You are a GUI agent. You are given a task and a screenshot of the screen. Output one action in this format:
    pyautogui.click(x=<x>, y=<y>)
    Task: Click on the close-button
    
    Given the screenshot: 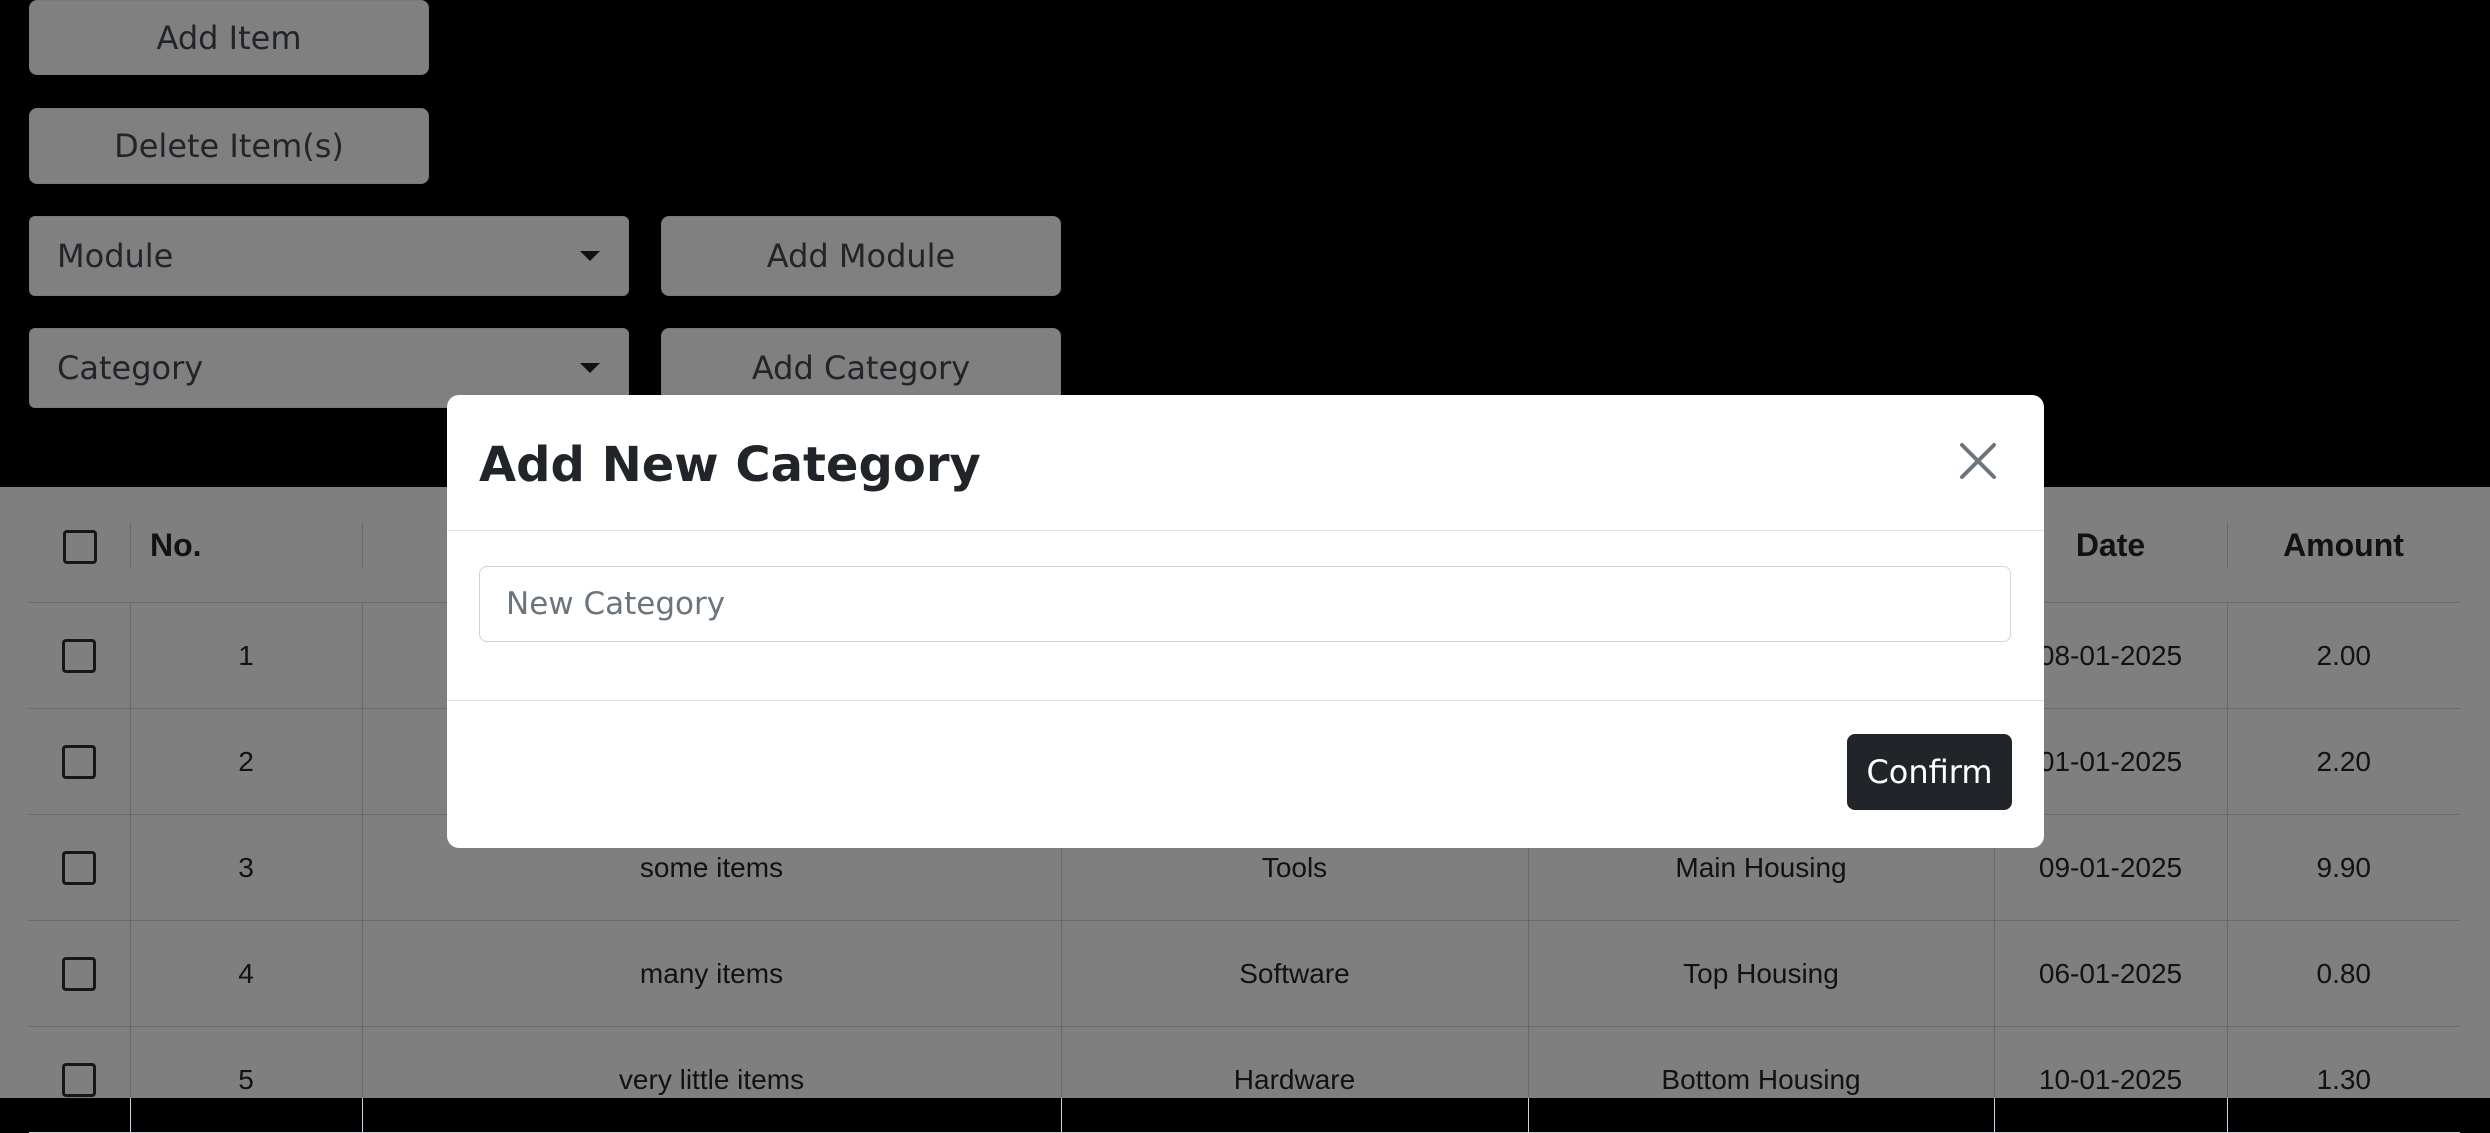 What is the action you would take?
    pyautogui.click(x=1978, y=461)
    